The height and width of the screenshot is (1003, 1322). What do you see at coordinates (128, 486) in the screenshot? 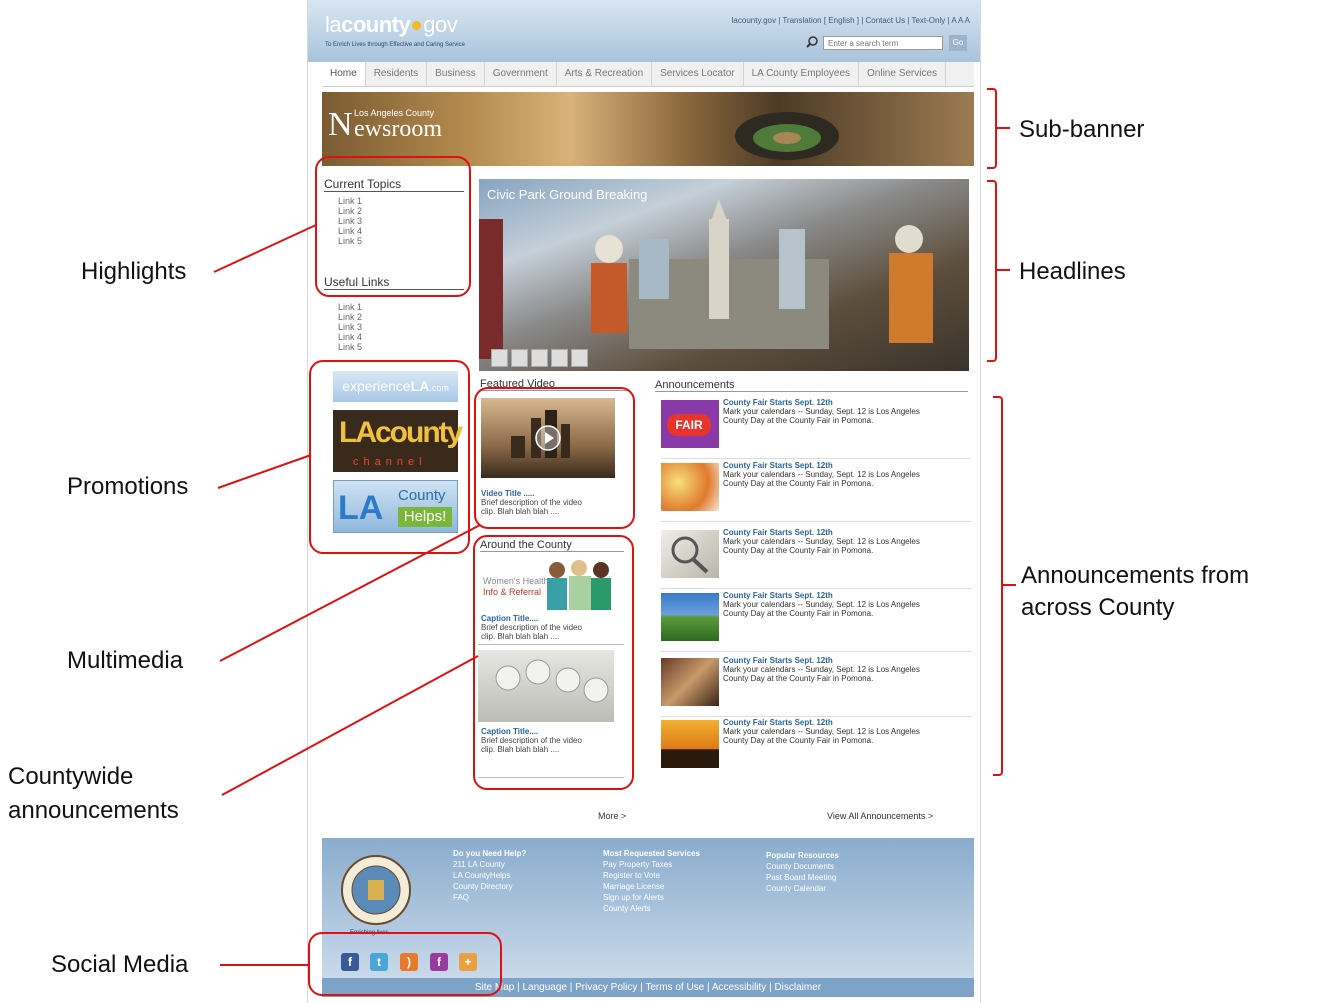
I see `label-promotions: Promotions` at bounding box center [128, 486].